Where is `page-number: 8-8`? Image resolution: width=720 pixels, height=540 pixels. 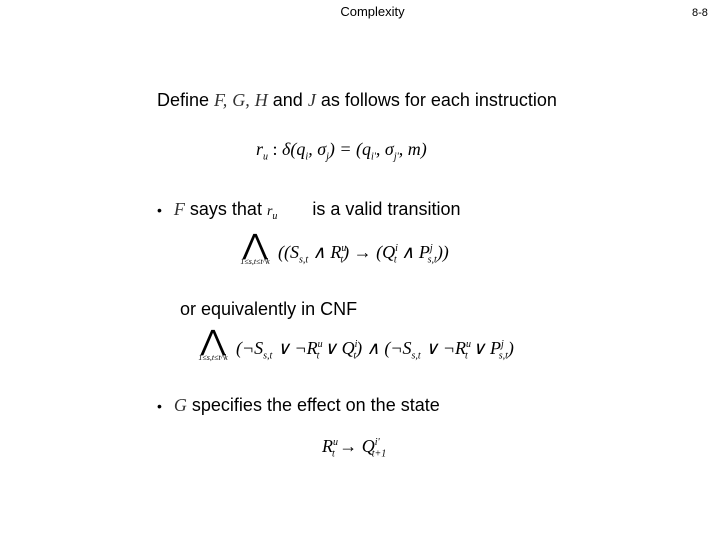 page-number: 8-8 is located at coordinates (700, 13).